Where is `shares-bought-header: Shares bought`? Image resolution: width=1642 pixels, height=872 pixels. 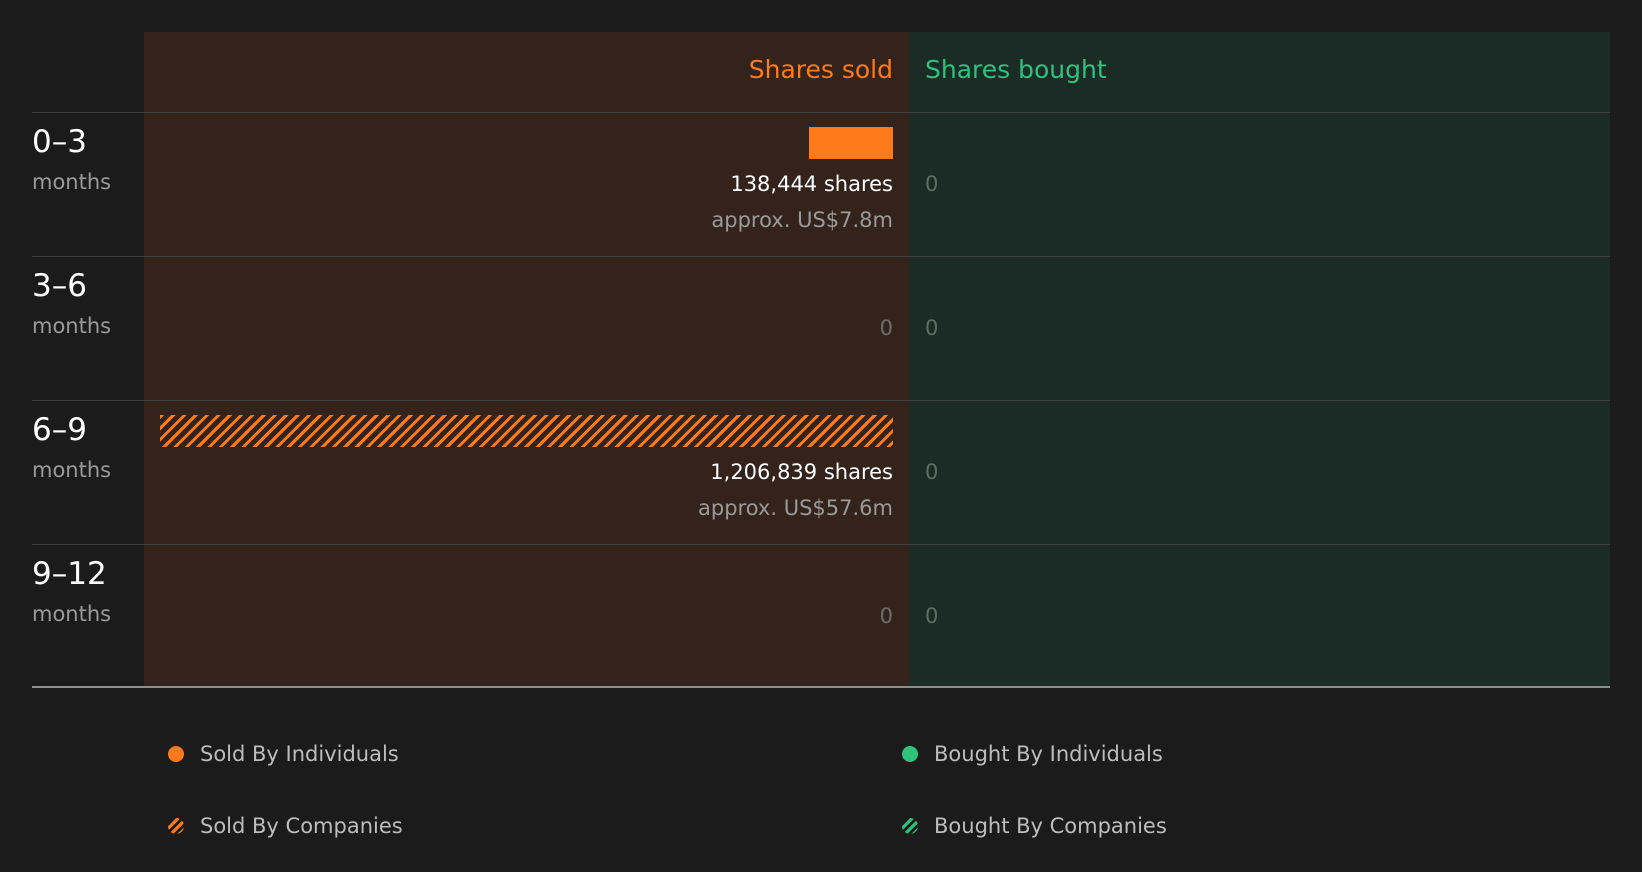
shares-bought-header: Shares bought is located at coordinates (1016, 69).